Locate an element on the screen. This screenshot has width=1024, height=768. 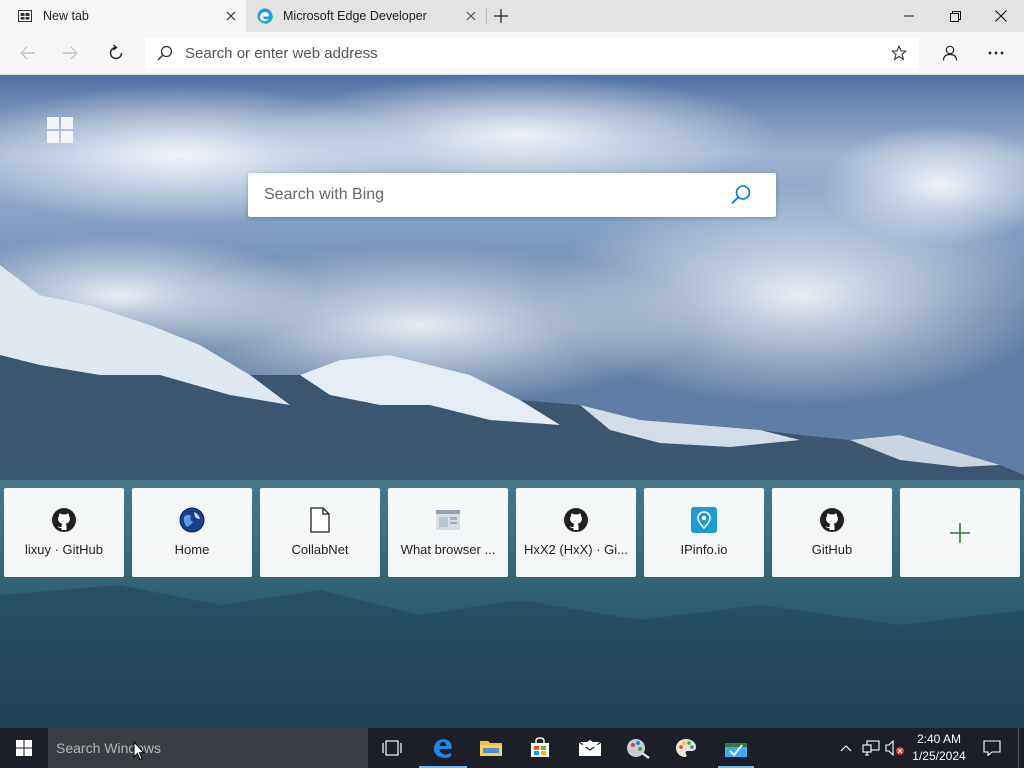
quick-link-tile: Home is located at coordinates (192, 532).